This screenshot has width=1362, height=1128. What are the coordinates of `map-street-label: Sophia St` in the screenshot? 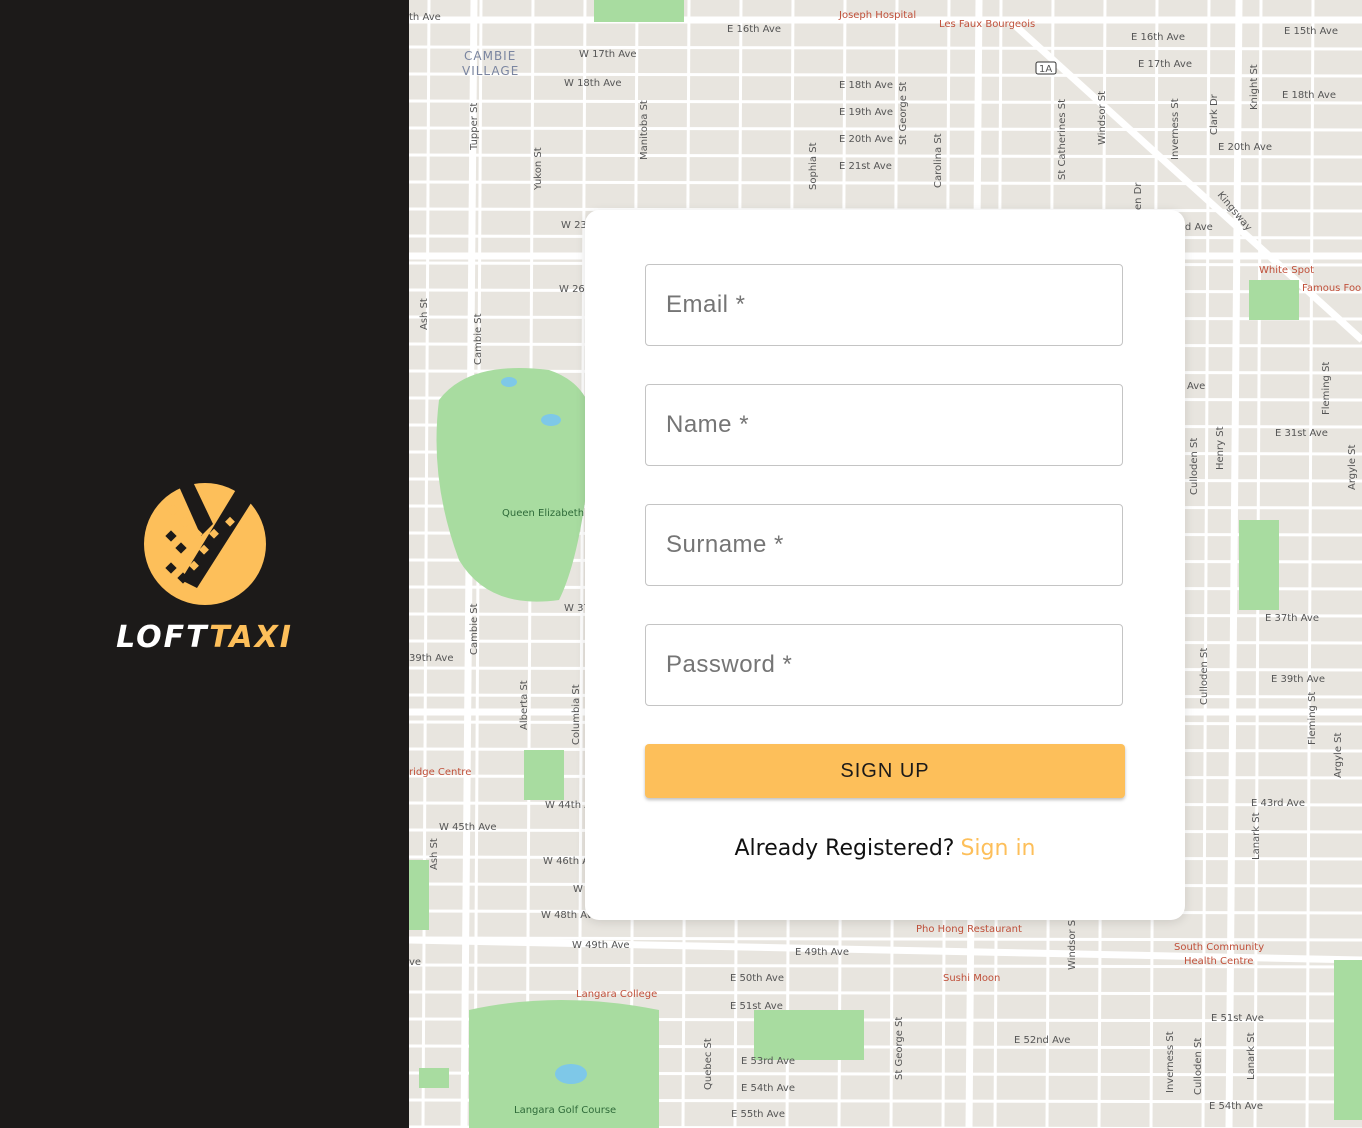 It's located at (813, 166).